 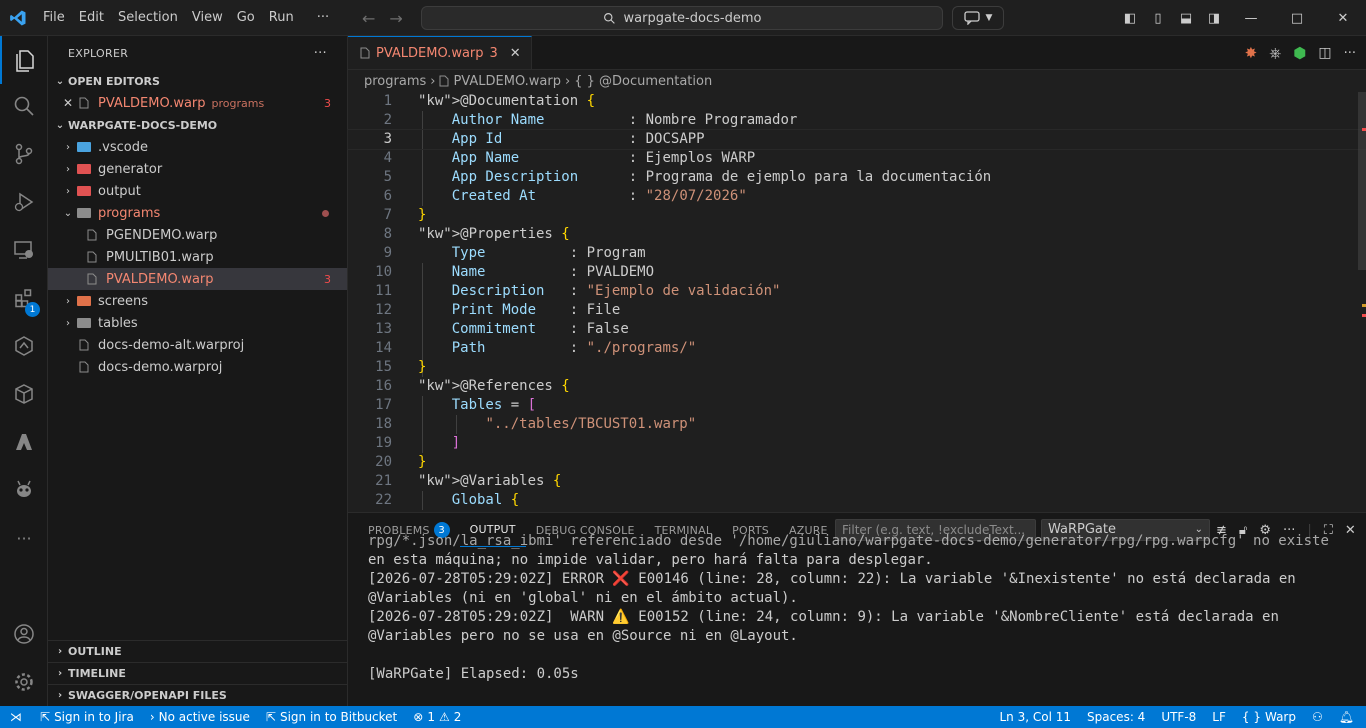 I want to click on code-line: 14 Path : "./programs/", so click(x=857, y=348).